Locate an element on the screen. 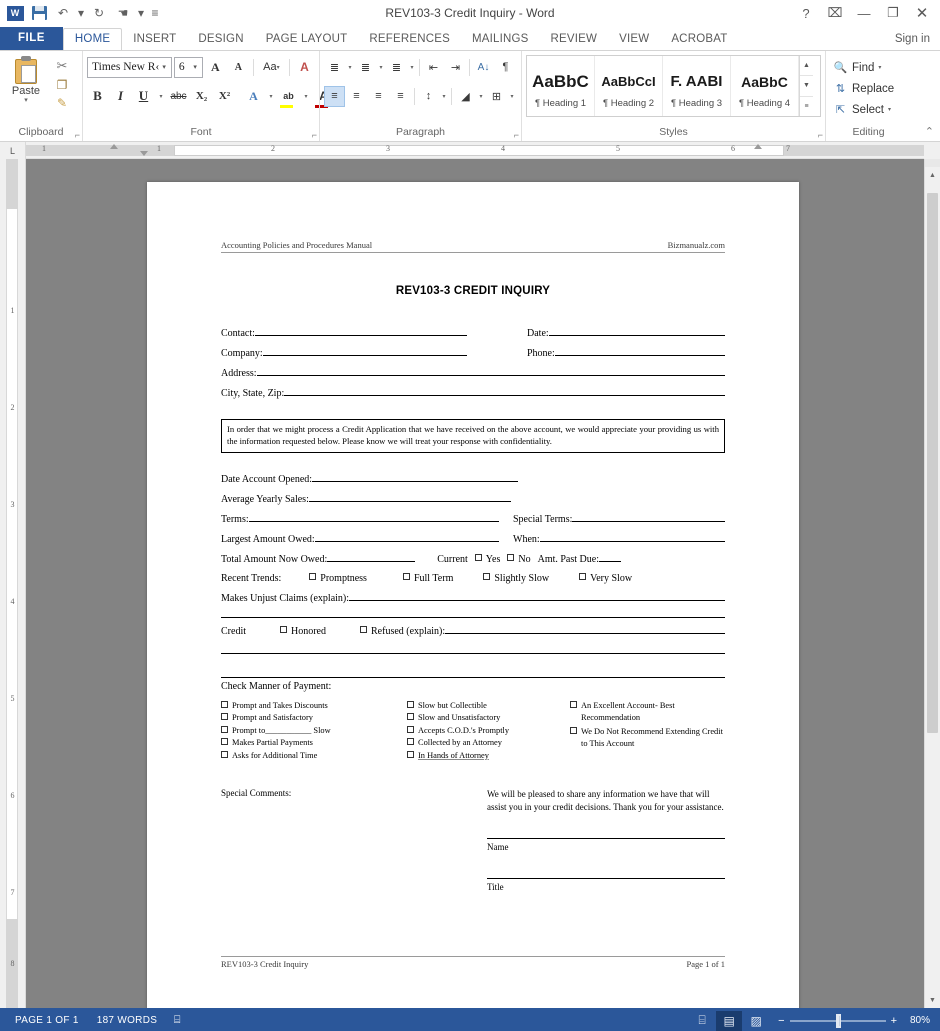 This screenshot has height=1031, width=940. highlight-icon: ab is located at coordinates (288, 97).